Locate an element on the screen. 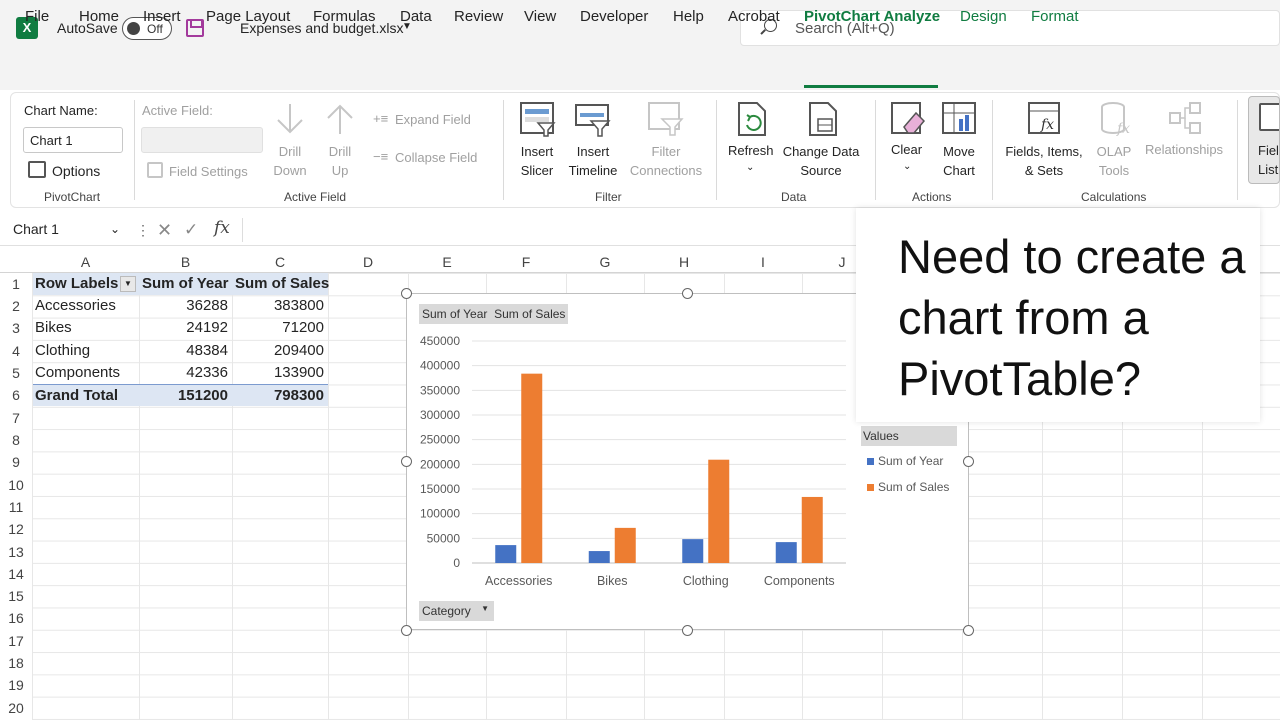 Image resolution: width=1280 pixels, height=720 pixels. tab-file: File is located at coordinates (37, 16).